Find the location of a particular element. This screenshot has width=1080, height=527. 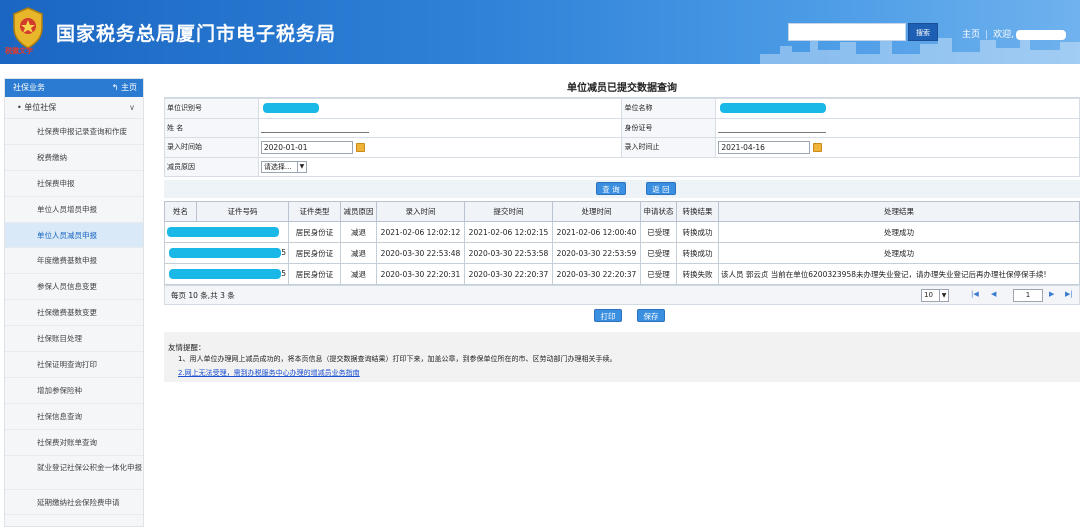

col-header: 证件类型 is located at coordinates (314, 211).